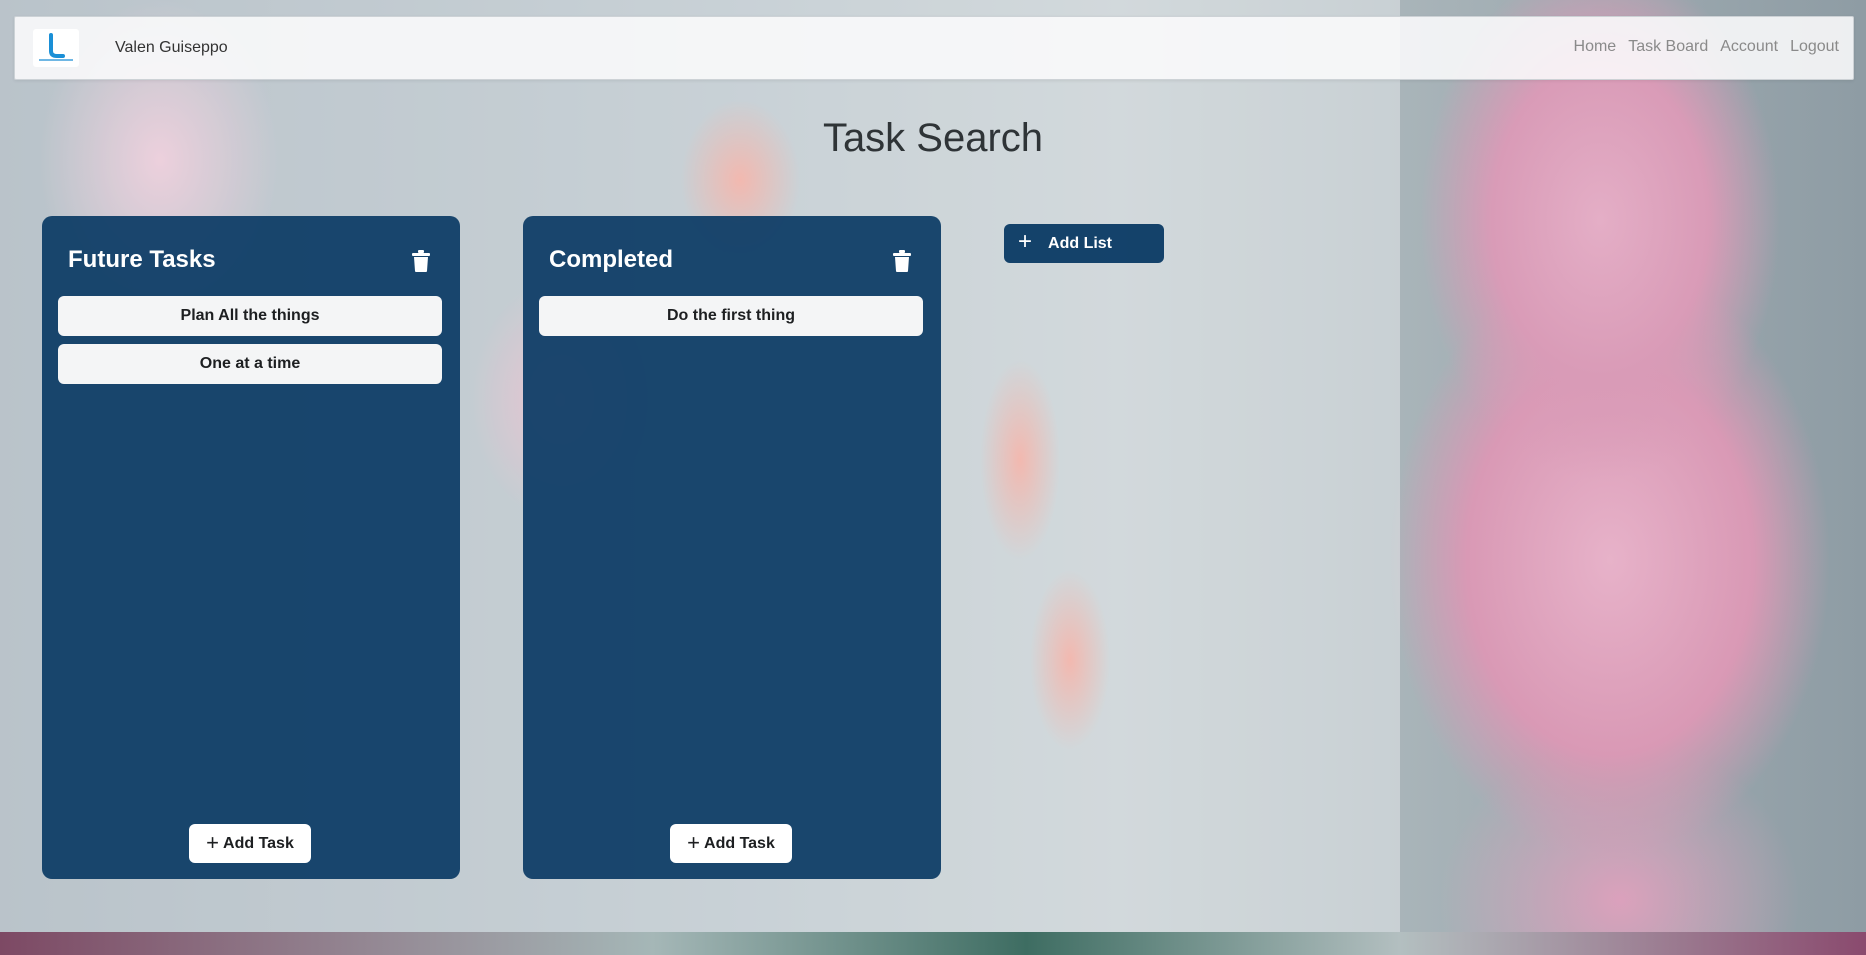 The image size is (1866, 955). What do you see at coordinates (933, 138) in the screenshot?
I see `page-title: Task Search` at bounding box center [933, 138].